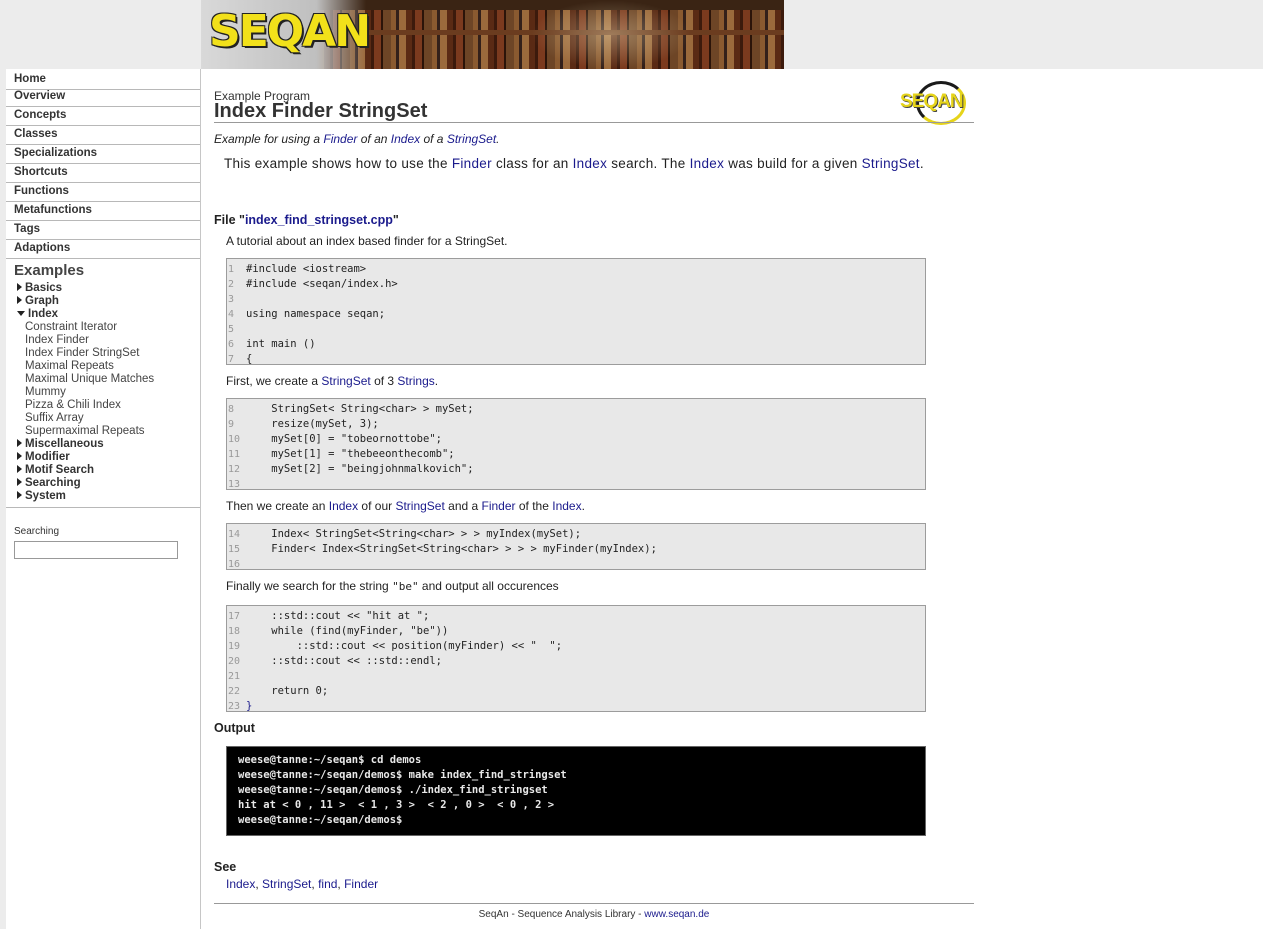 The width and height of the screenshot is (1263, 929). I want to click on code-line: 9 resize(mySet, 3);, so click(576, 424).